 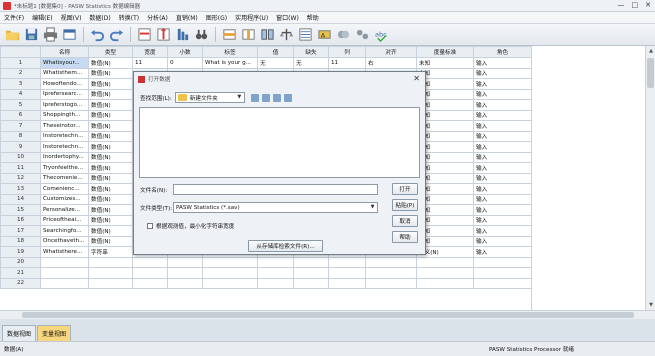 What do you see at coordinates (110, 52) in the screenshot?
I see `column-header: 类型` at bounding box center [110, 52].